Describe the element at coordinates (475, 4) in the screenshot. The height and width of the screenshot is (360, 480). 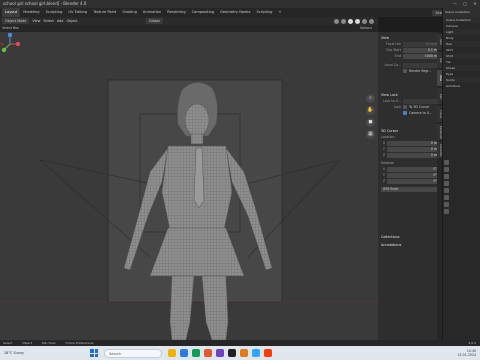
I see `close-button: ✕` at that location.